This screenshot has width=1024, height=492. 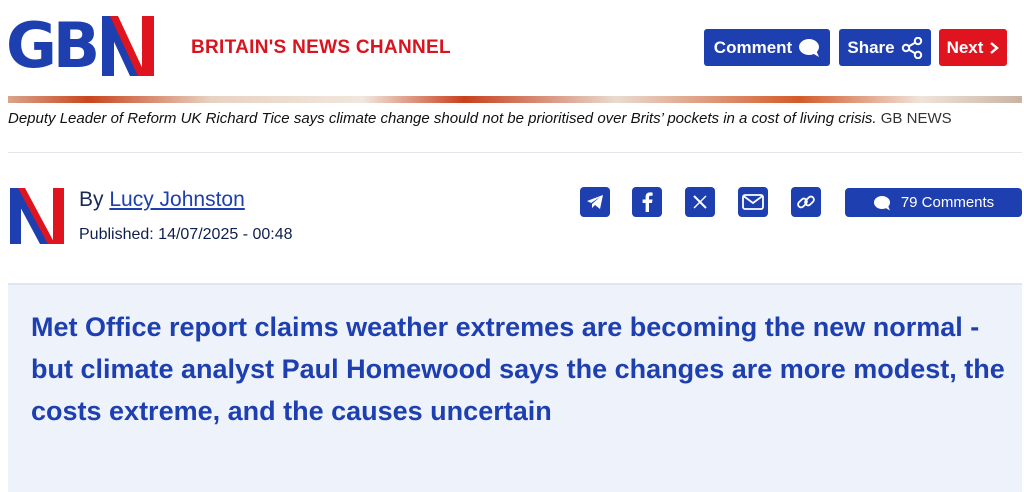 What do you see at coordinates (176, 199) in the screenshot?
I see `author-name-link: Lucy Johnston` at bounding box center [176, 199].